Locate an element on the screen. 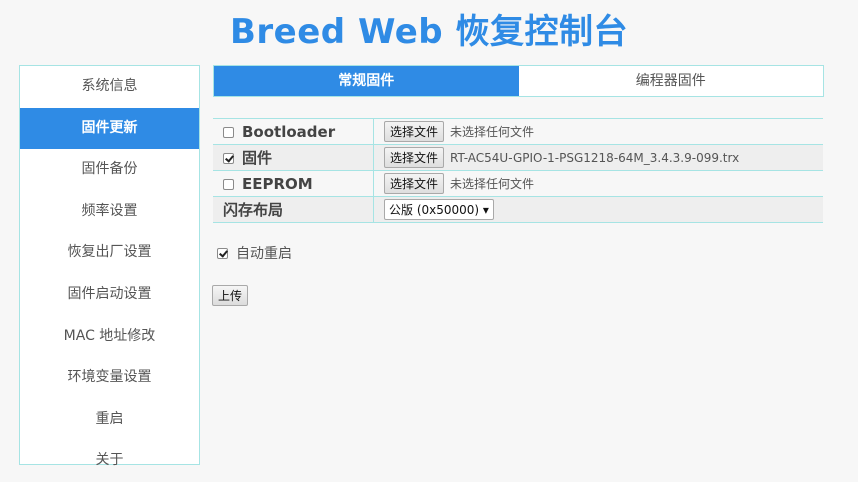 This screenshot has width=858, height=482. bootloader-file-cell: 选择文件 未选择任何文件 is located at coordinates (598, 131).